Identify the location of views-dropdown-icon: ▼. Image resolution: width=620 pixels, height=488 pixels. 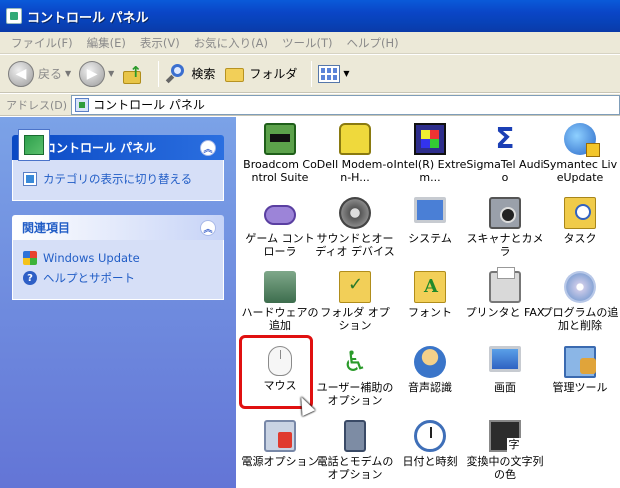
(346, 73).